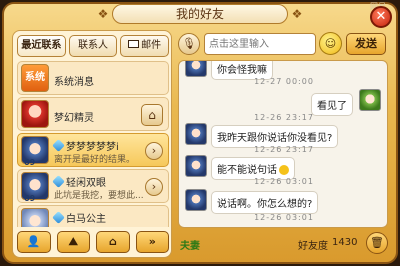 This screenshot has width=400, height=266. I want to click on tab-recent: 最近联系, so click(41, 46).